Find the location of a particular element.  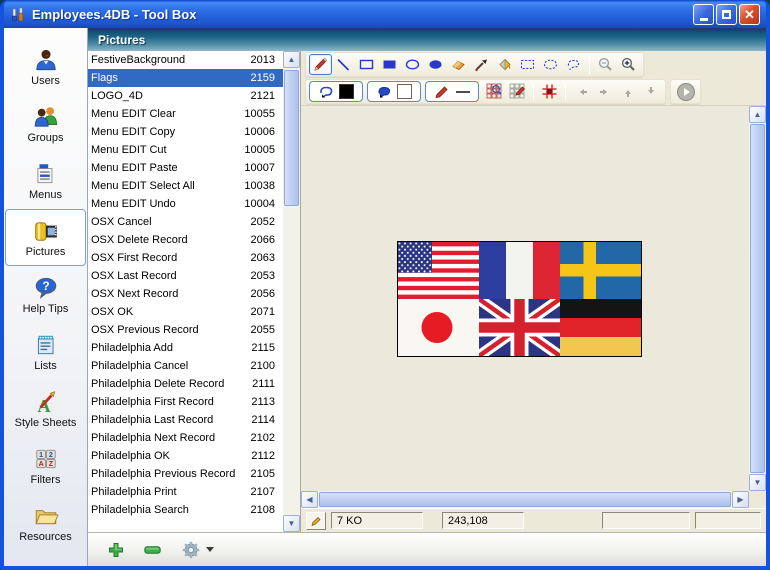

grid-view-button is located at coordinates (494, 91).